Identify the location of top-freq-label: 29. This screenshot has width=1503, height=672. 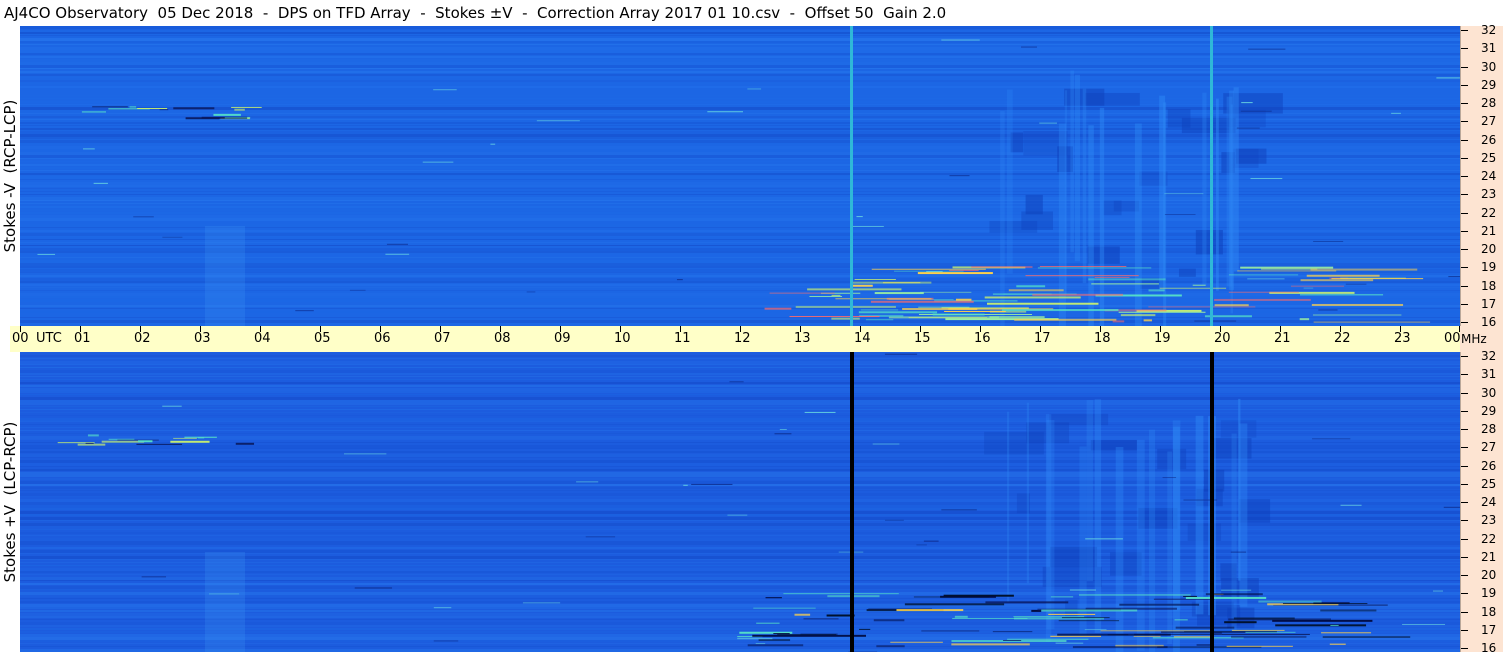
(1489, 85).